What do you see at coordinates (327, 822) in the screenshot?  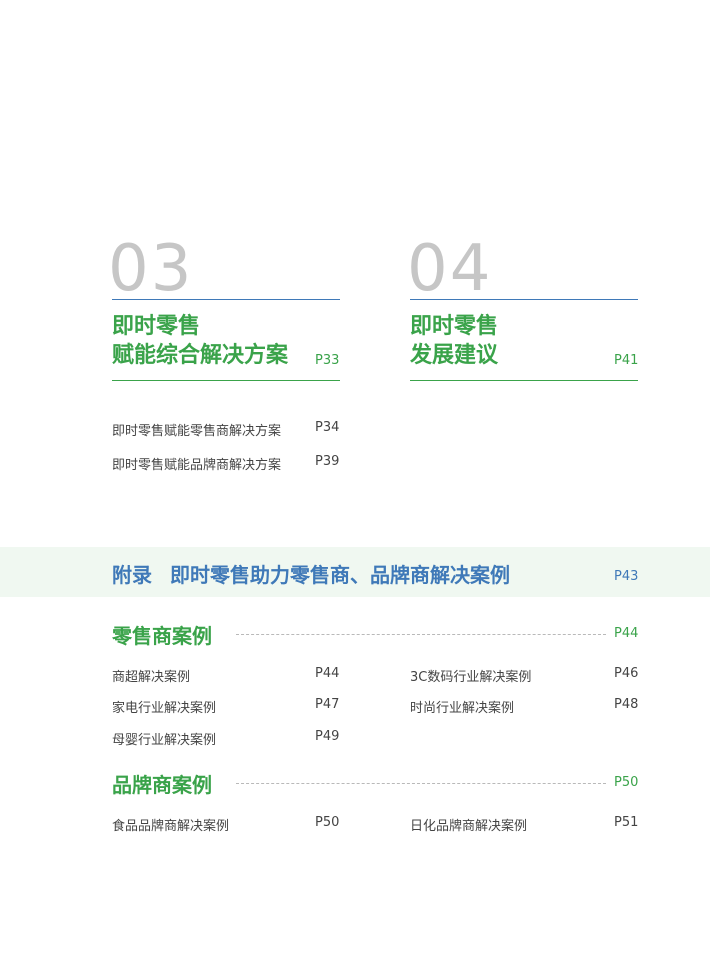 I see `case-food-brand-page: P50` at bounding box center [327, 822].